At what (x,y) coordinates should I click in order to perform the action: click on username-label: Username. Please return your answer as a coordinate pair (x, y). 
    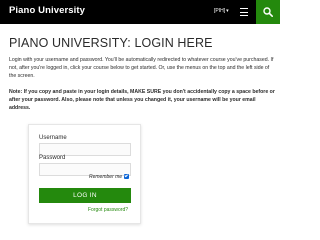
    Looking at the image, I should click on (53, 138).